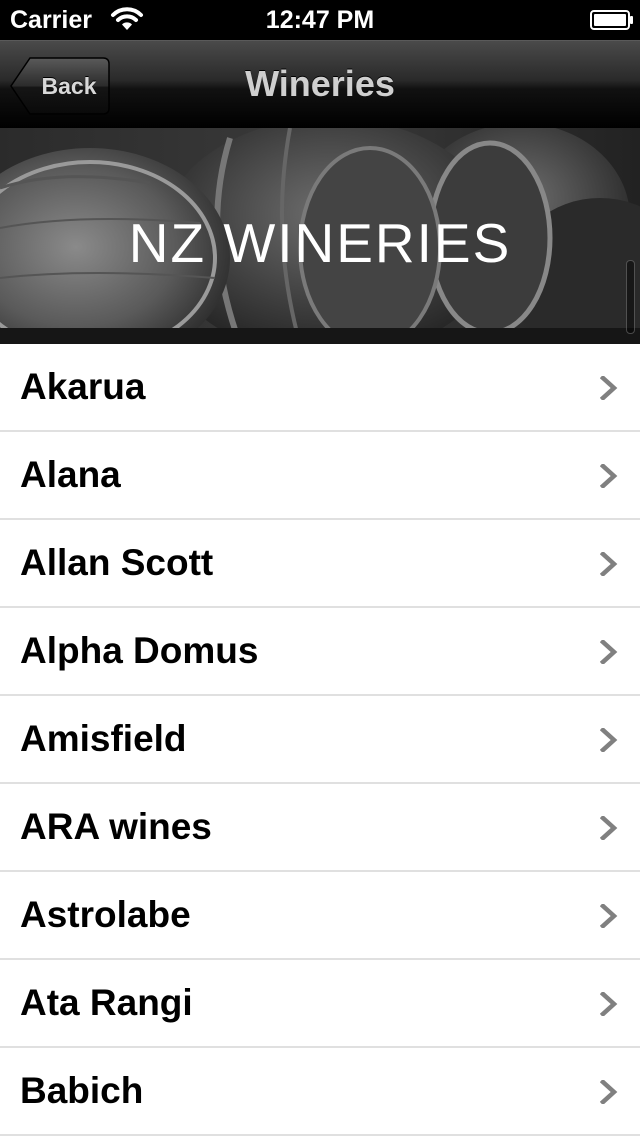 Image resolution: width=640 pixels, height=1136 pixels. Describe the element at coordinates (103, 738) in the screenshot. I see `winery-name: Amisfield` at that location.